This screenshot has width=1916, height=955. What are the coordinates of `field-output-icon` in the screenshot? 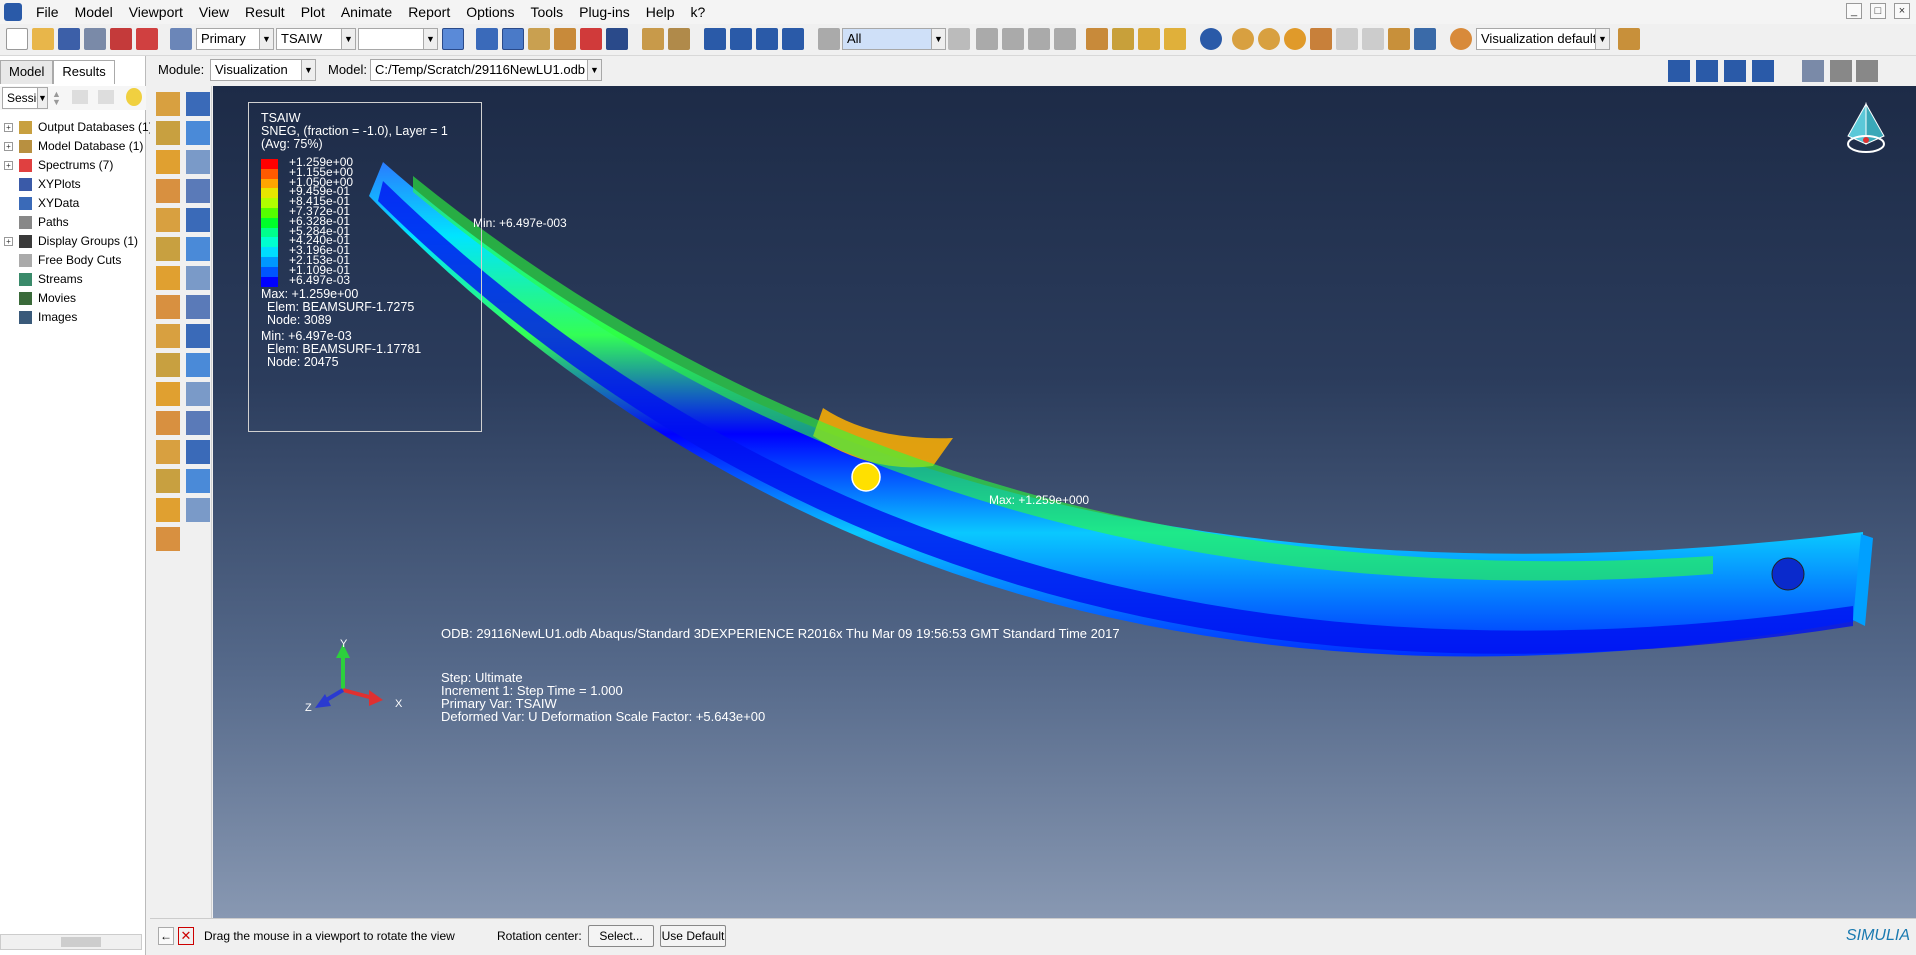 It's located at (181, 39).